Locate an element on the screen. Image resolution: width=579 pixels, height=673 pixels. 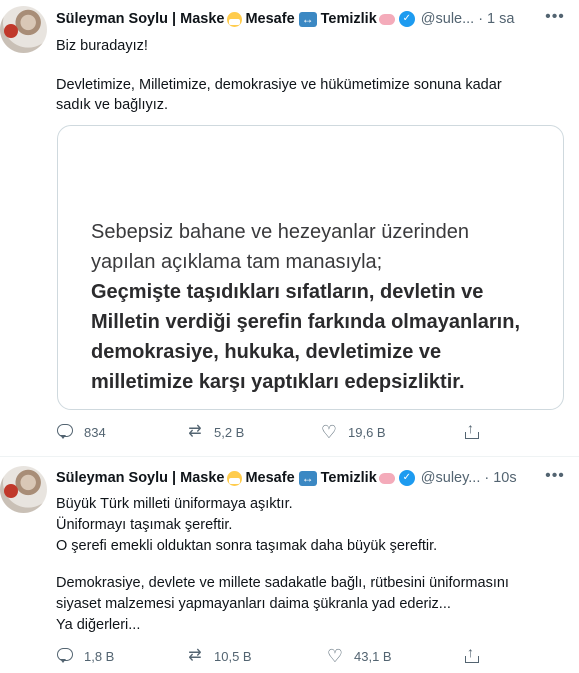
like-count: 19,6 B is located at coordinates (367, 432).